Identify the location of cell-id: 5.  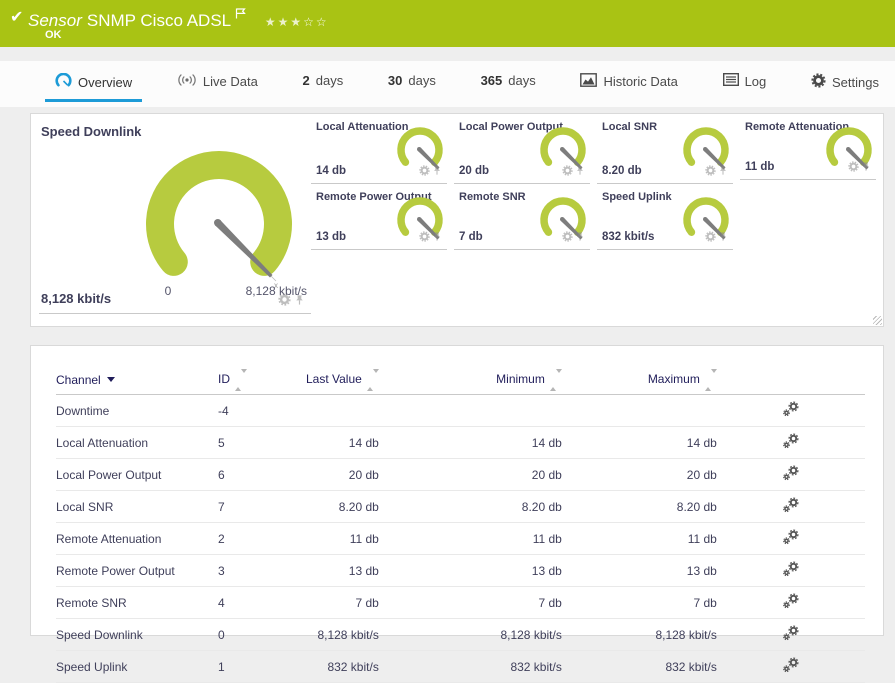
(262, 442).